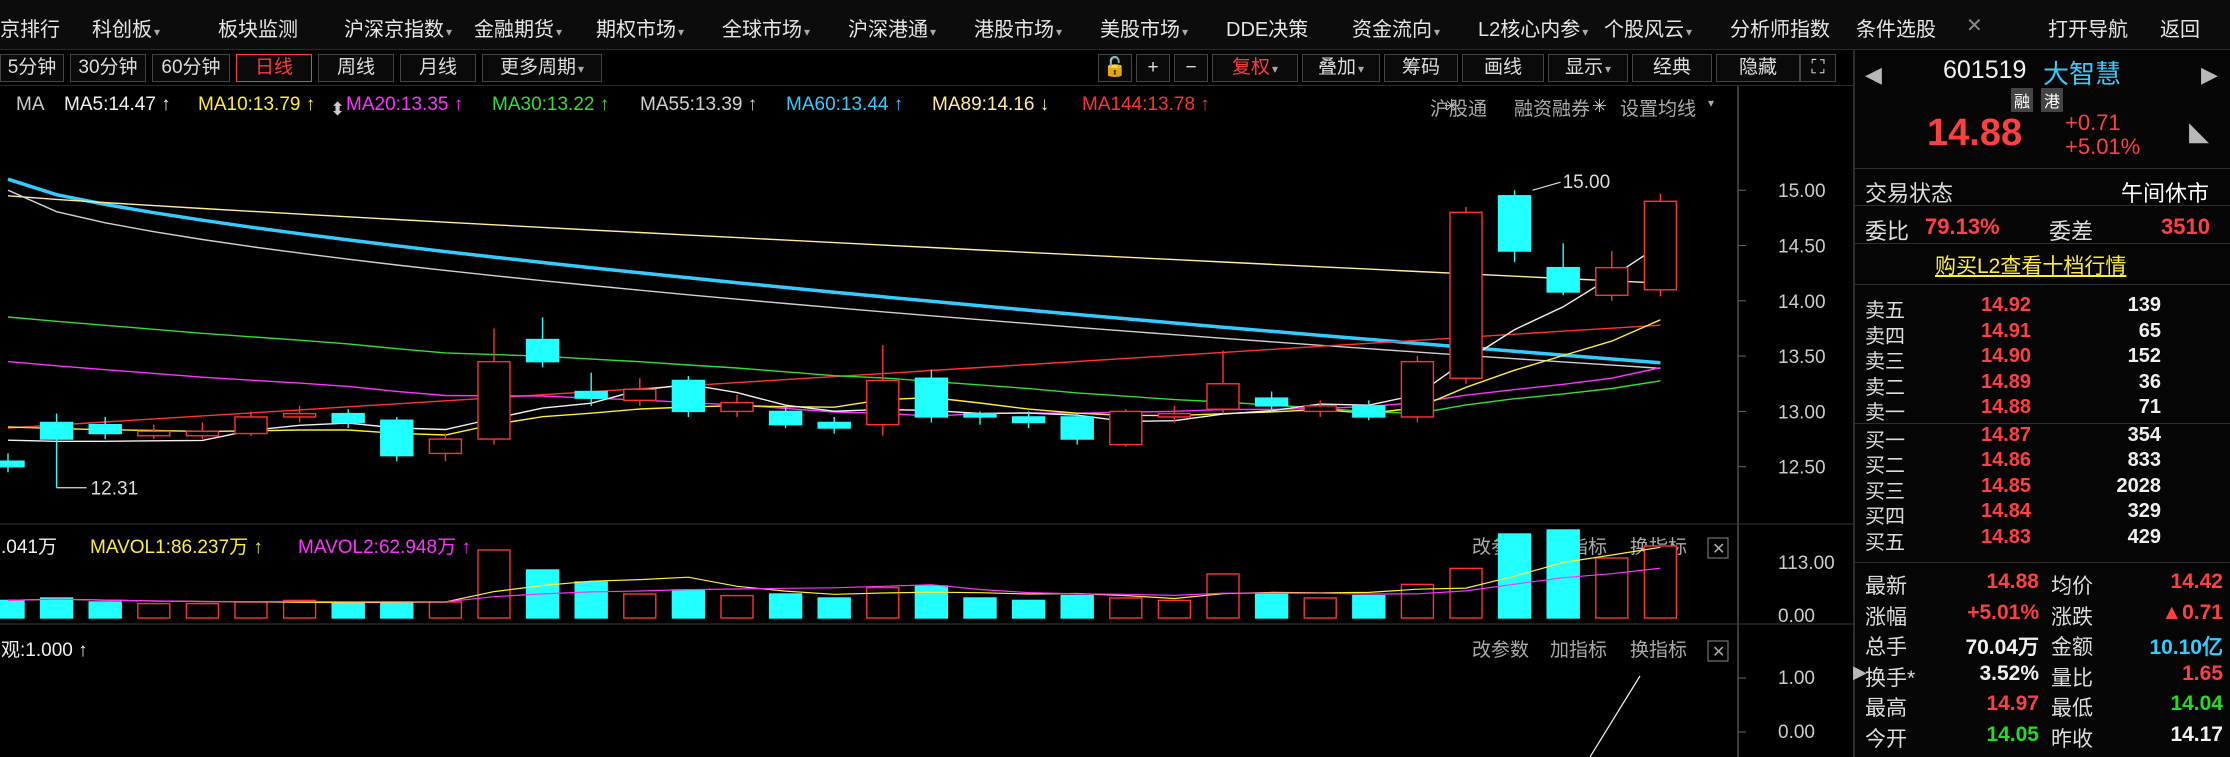 The height and width of the screenshot is (757, 2230). Describe the element at coordinates (1588, 68) in the screenshot. I see `tool-button-4: 显示 ▾` at that location.